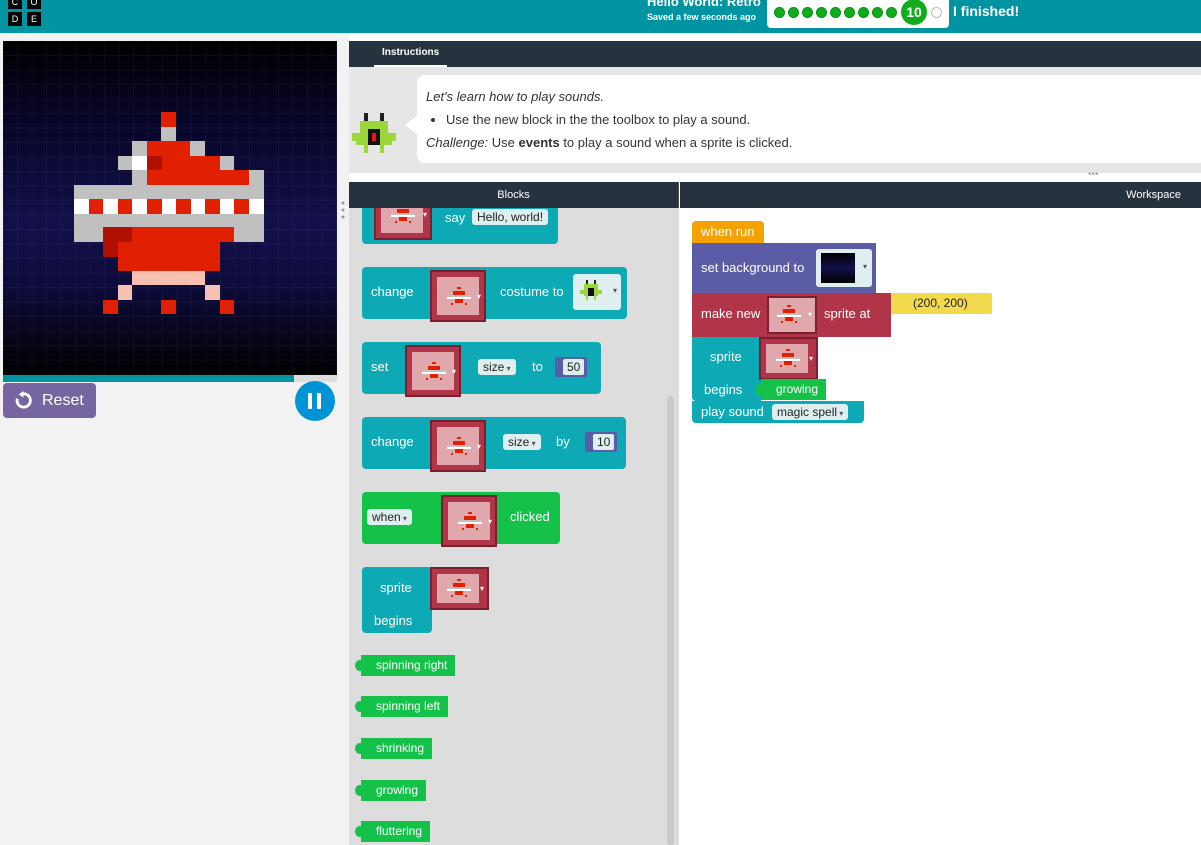 The image size is (1201, 845). What do you see at coordinates (393, 748) in the screenshot?
I see `behavior-shrinking: shrinking` at bounding box center [393, 748].